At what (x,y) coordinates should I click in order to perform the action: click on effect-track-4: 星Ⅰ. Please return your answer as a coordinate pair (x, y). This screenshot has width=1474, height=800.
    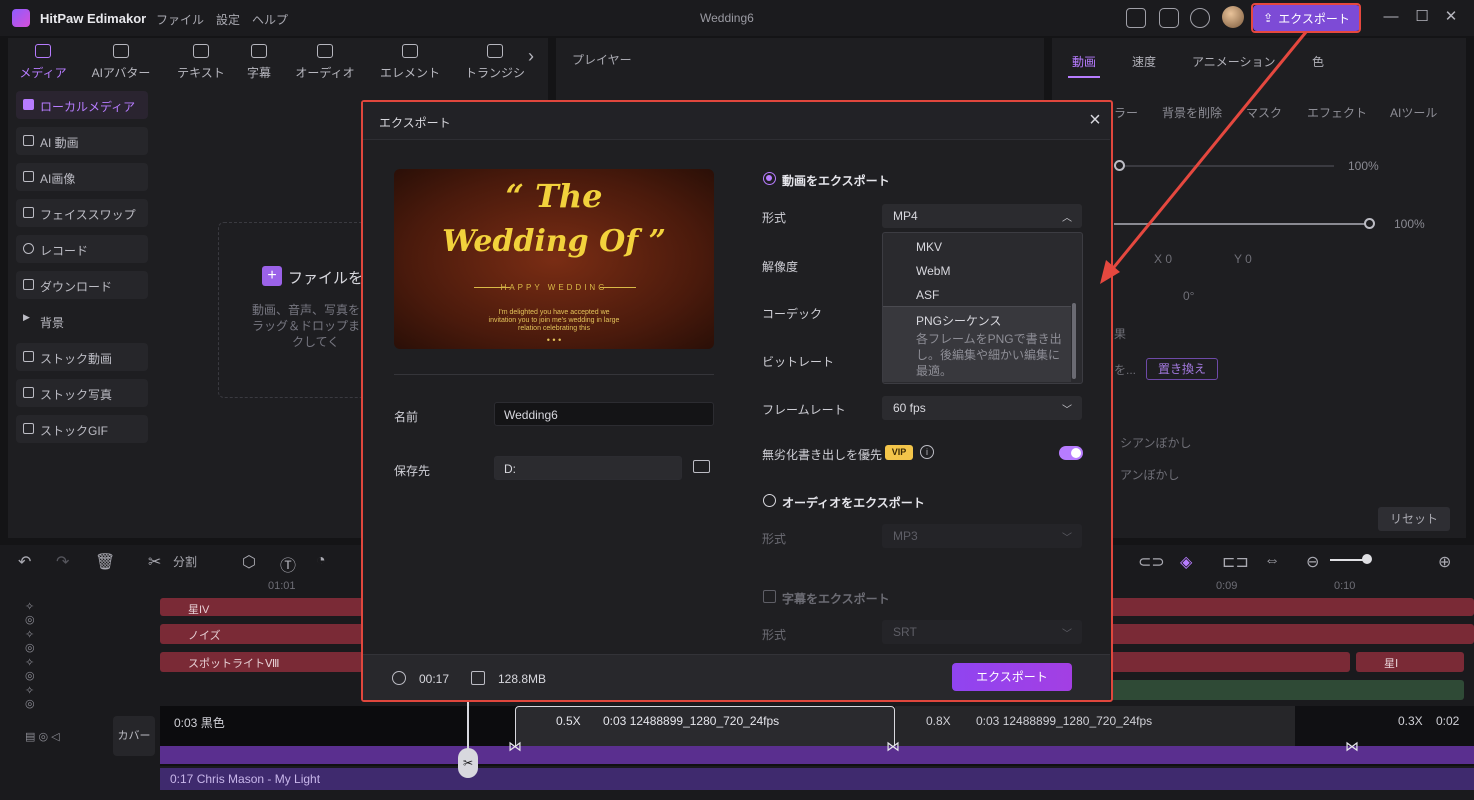
    Looking at the image, I should click on (1410, 662).